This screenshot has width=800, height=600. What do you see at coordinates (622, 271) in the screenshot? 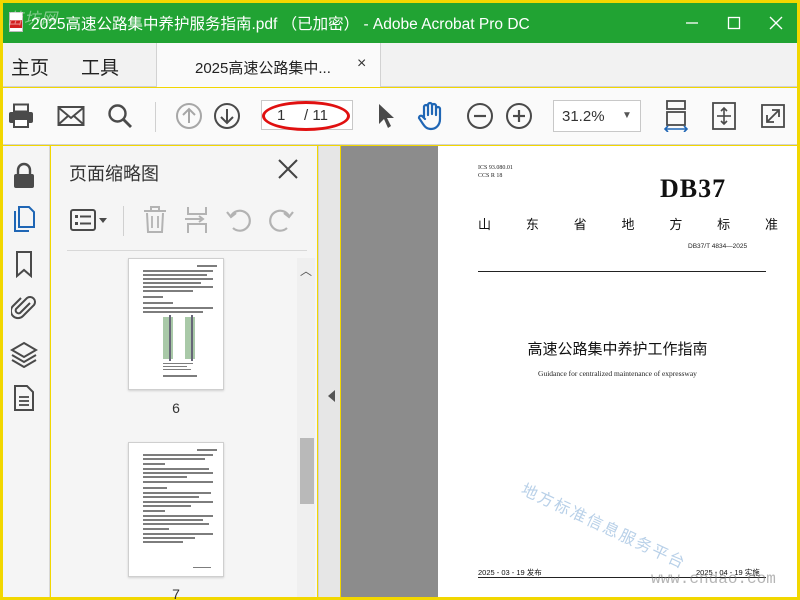
I see `document-rule` at bounding box center [622, 271].